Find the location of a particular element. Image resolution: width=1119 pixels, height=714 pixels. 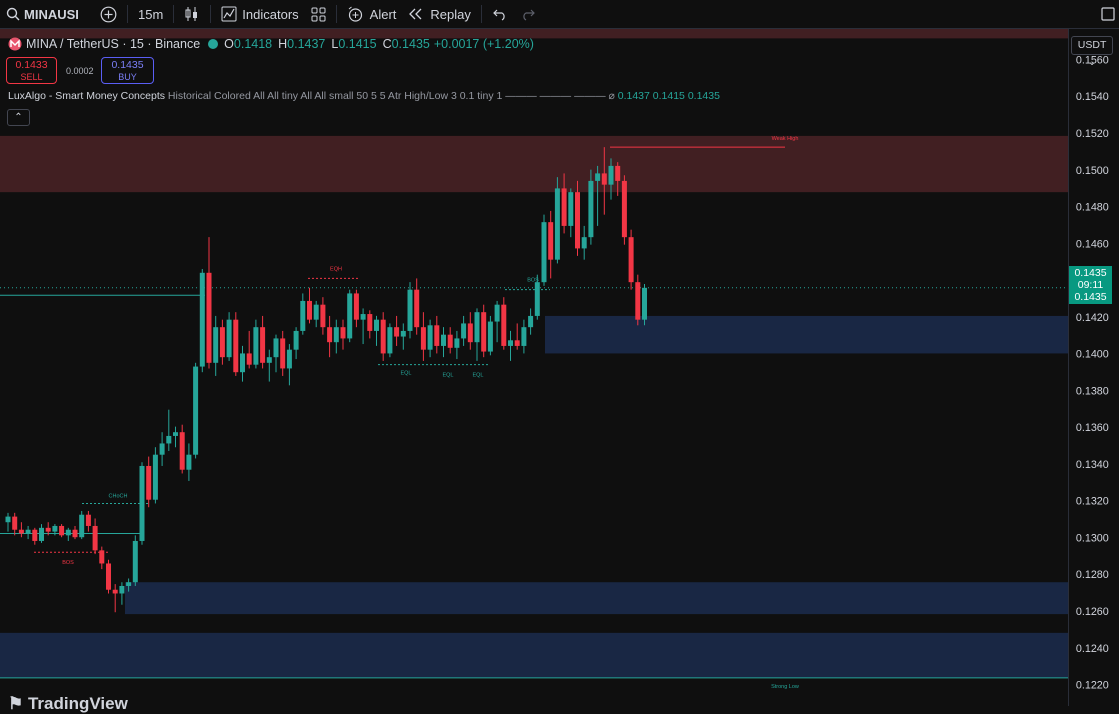

fullscreen-button is located at coordinates (1107, 14).